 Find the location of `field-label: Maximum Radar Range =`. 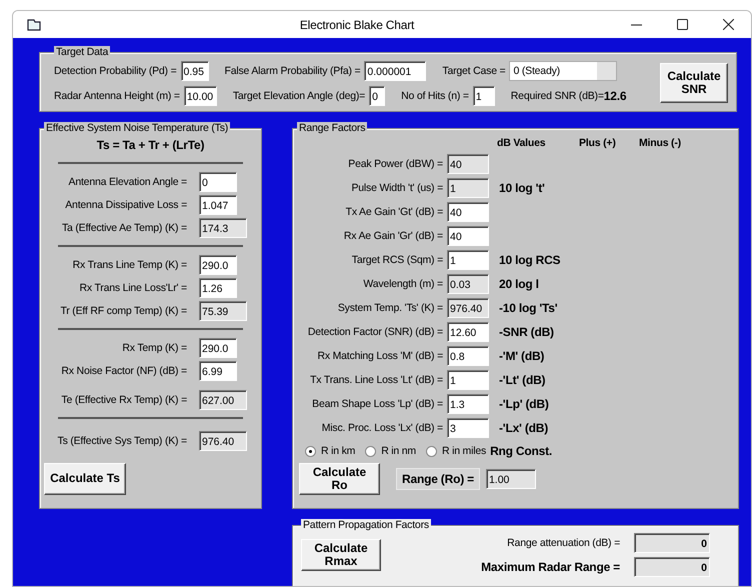

field-label: Maximum Radar Range = is located at coordinates (551, 567).